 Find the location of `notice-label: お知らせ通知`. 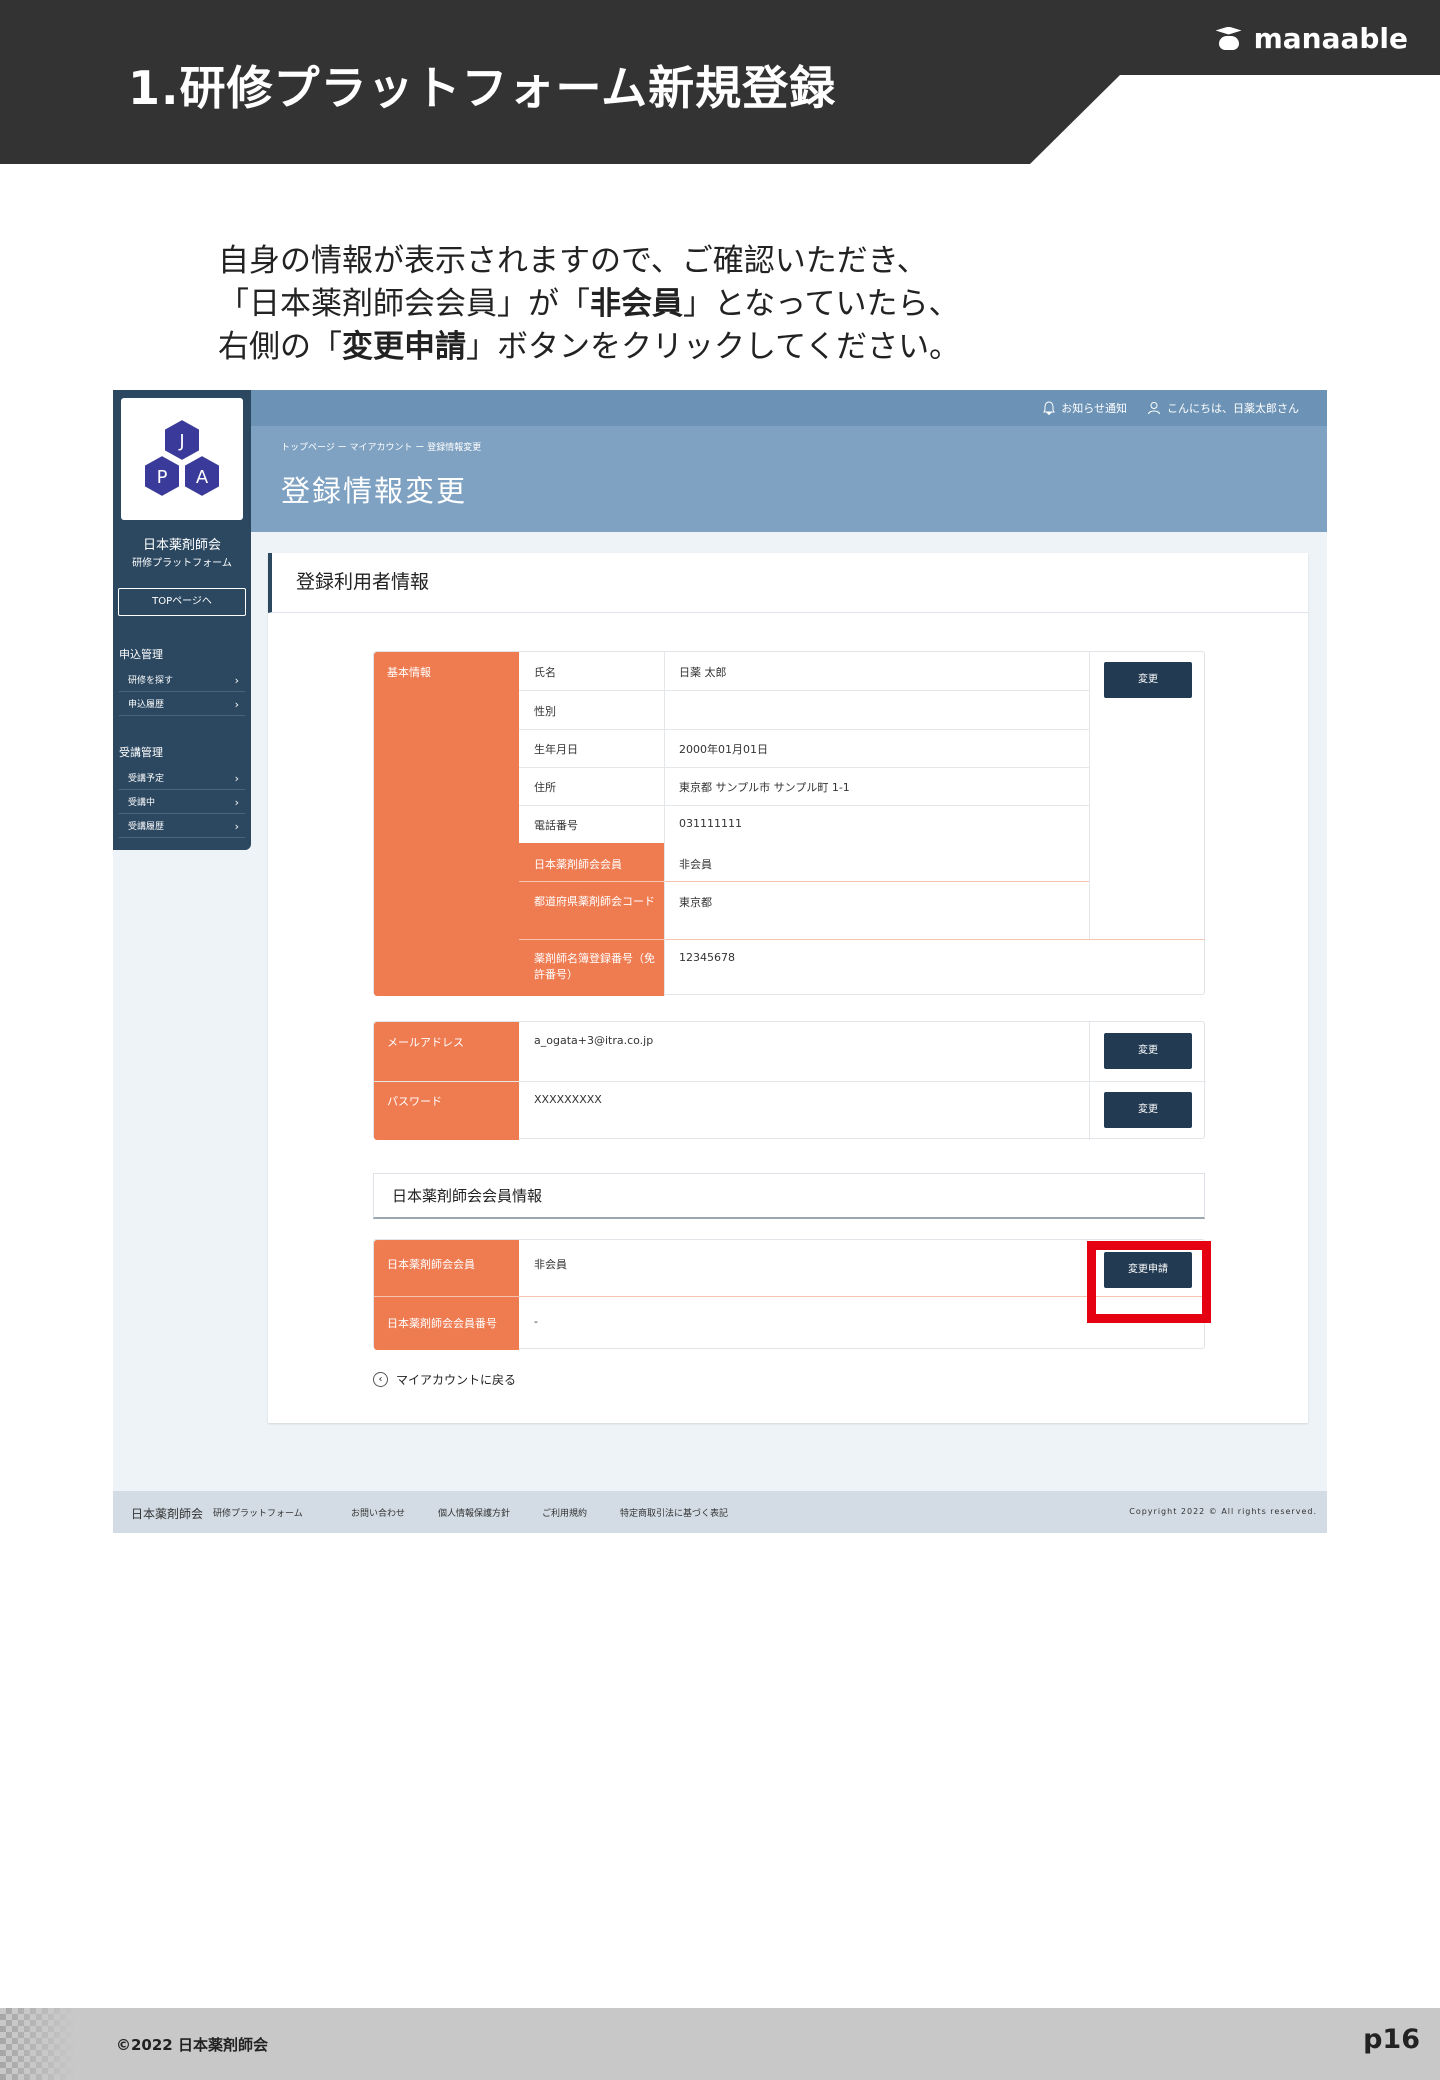

notice-label: お知らせ通知 is located at coordinates (1094, 408).